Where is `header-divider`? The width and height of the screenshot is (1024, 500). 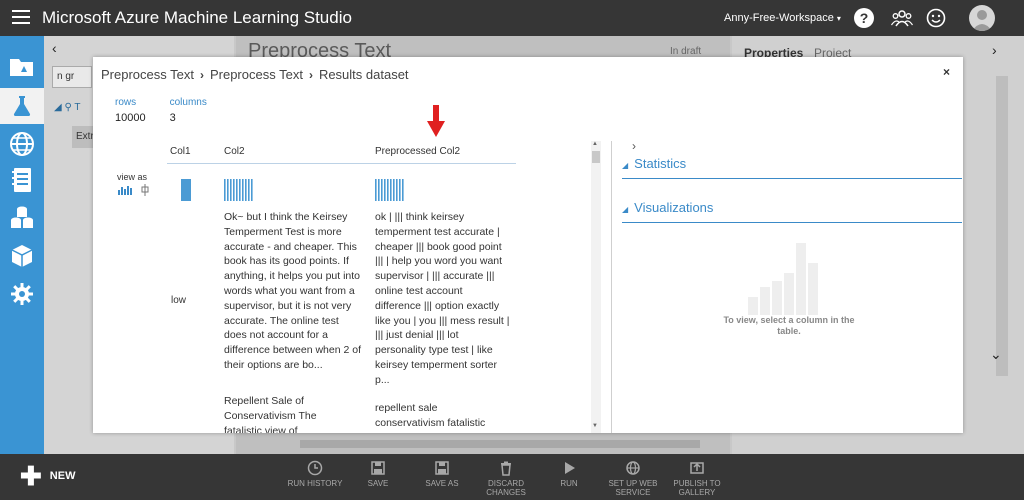
header-divider is located at coordinates (341, 163).